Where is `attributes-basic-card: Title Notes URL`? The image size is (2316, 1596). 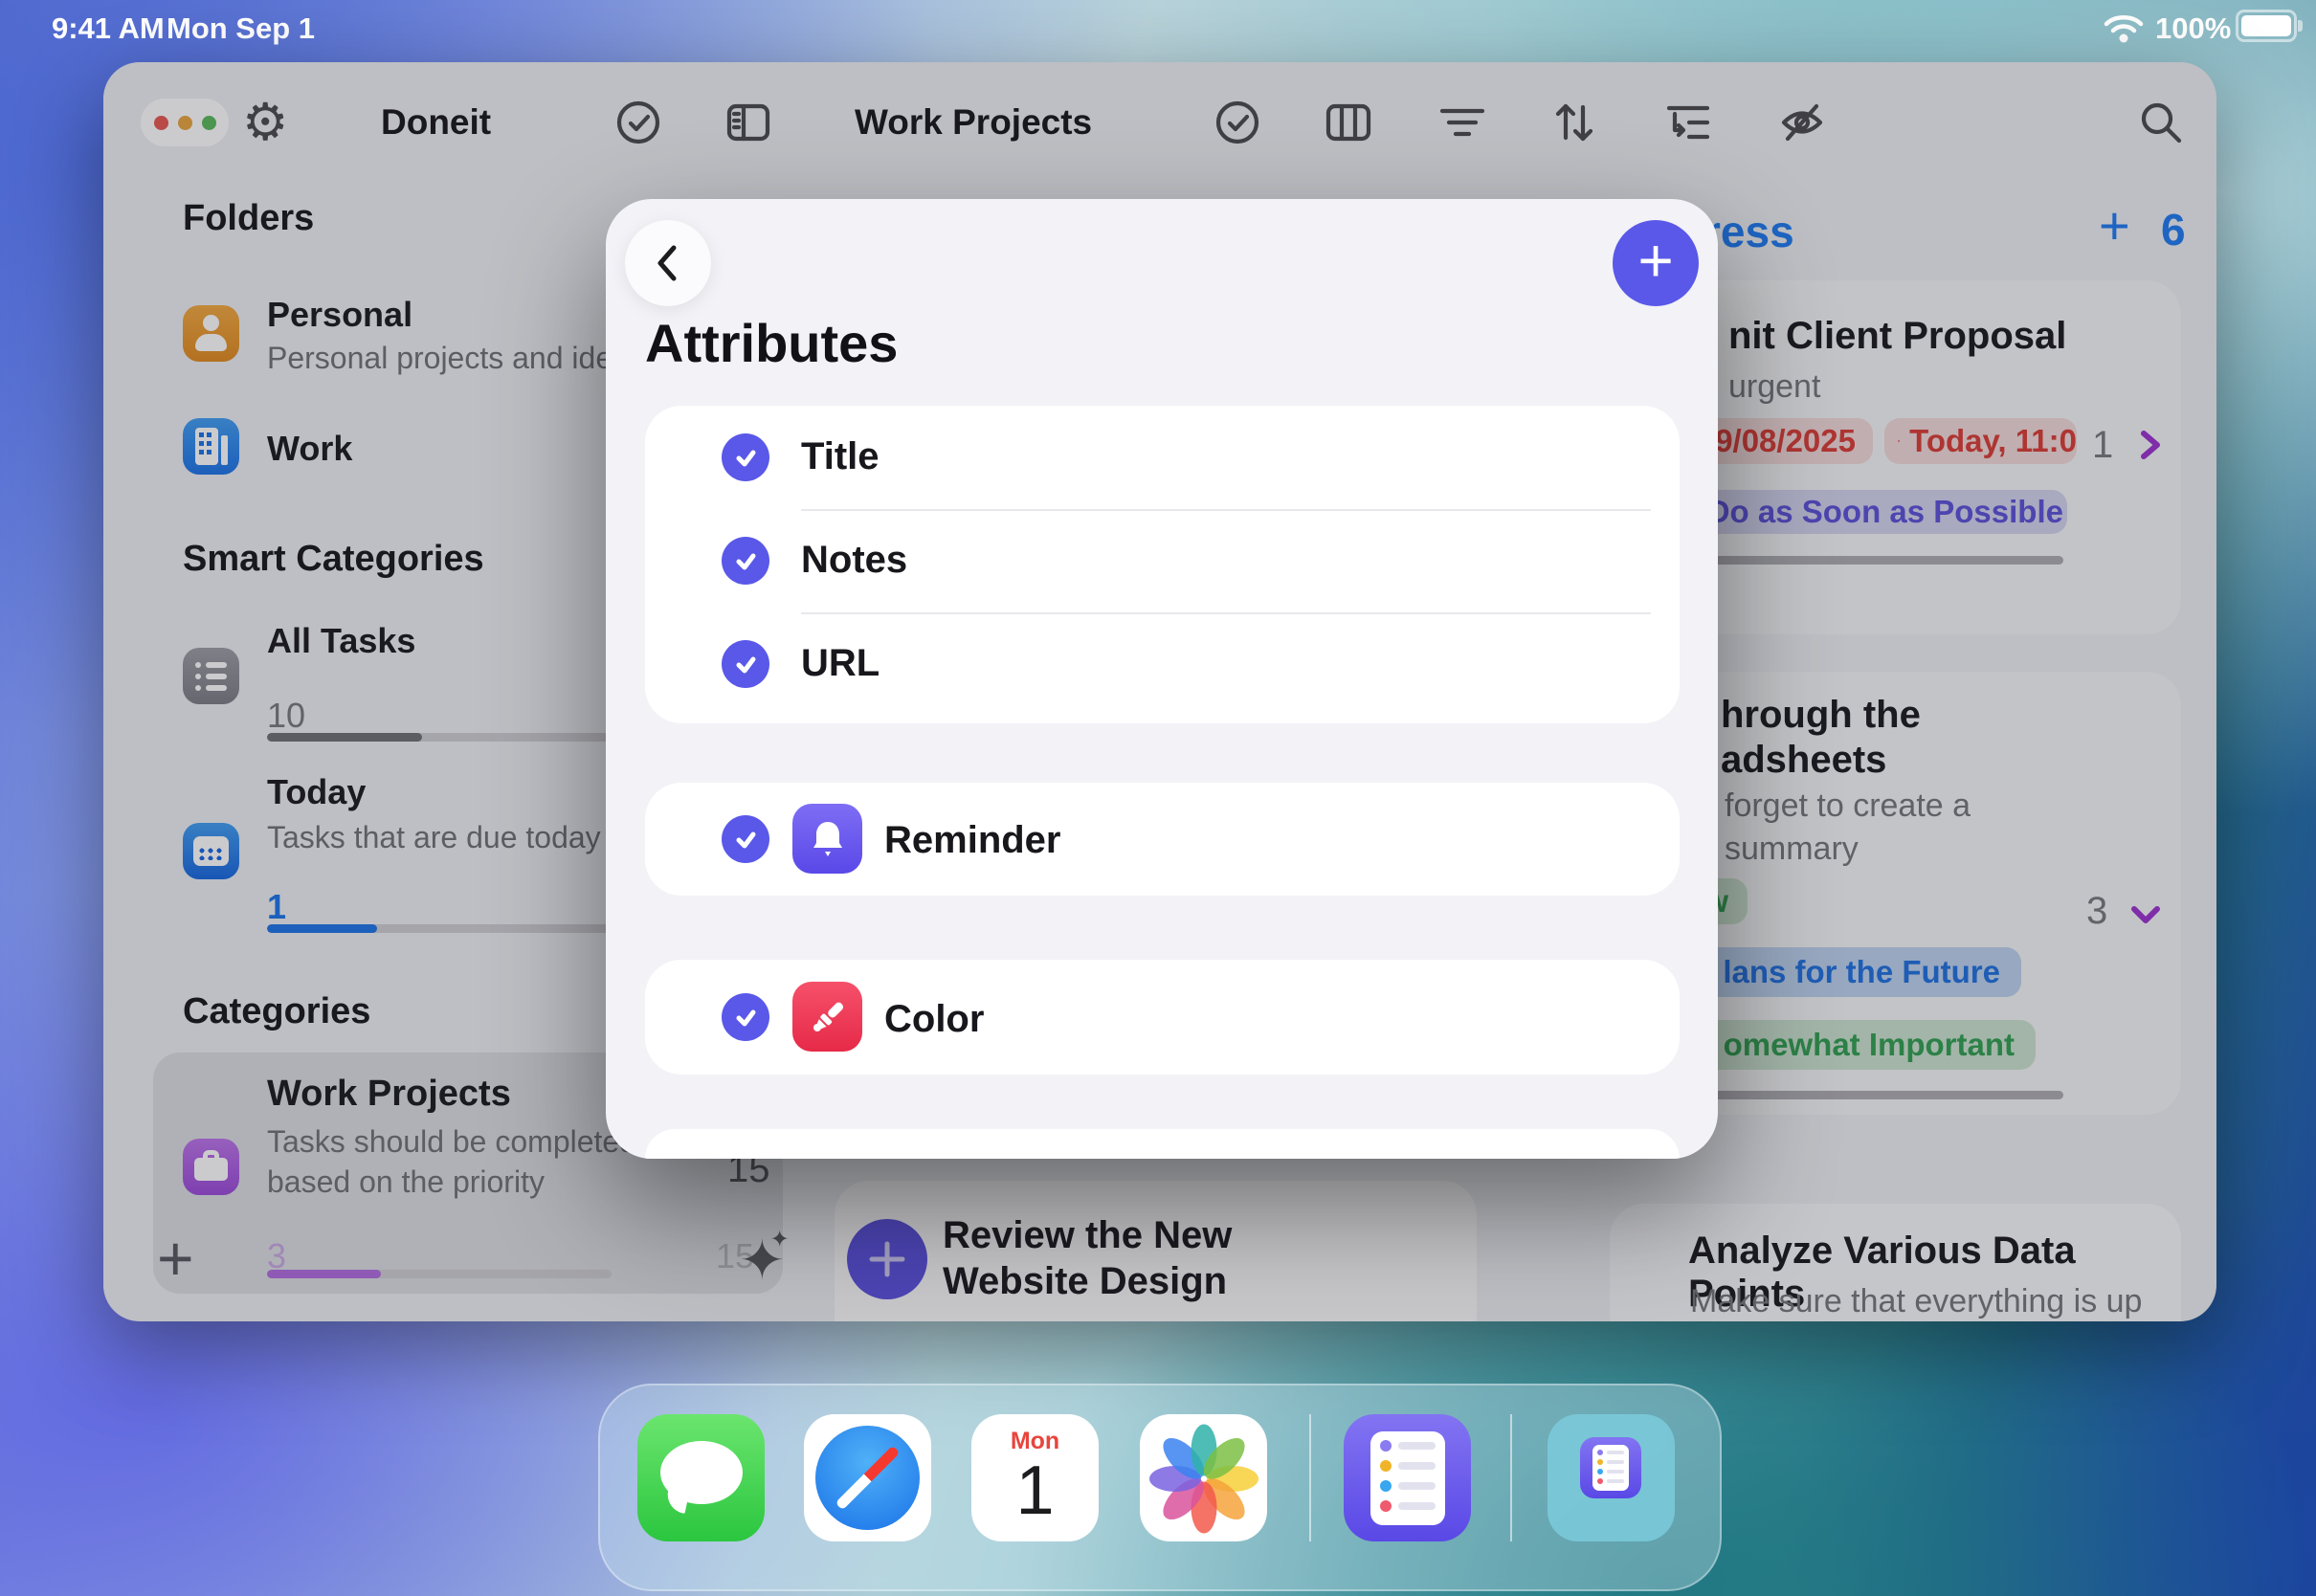 attributes-basic-card: Title Notes URL is located at coordinates (1162, 565).